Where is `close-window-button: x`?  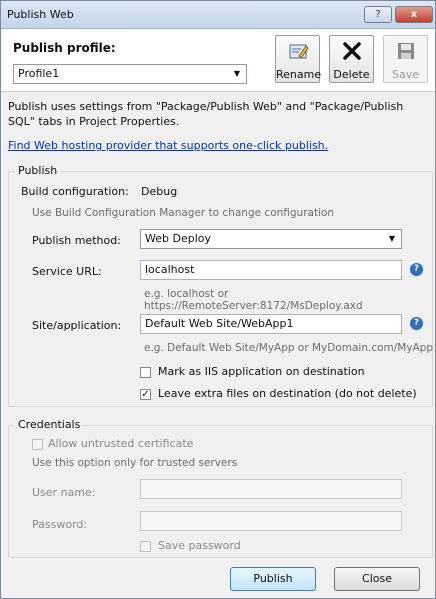 close-window-button: x is located at coordinates (414, 14).